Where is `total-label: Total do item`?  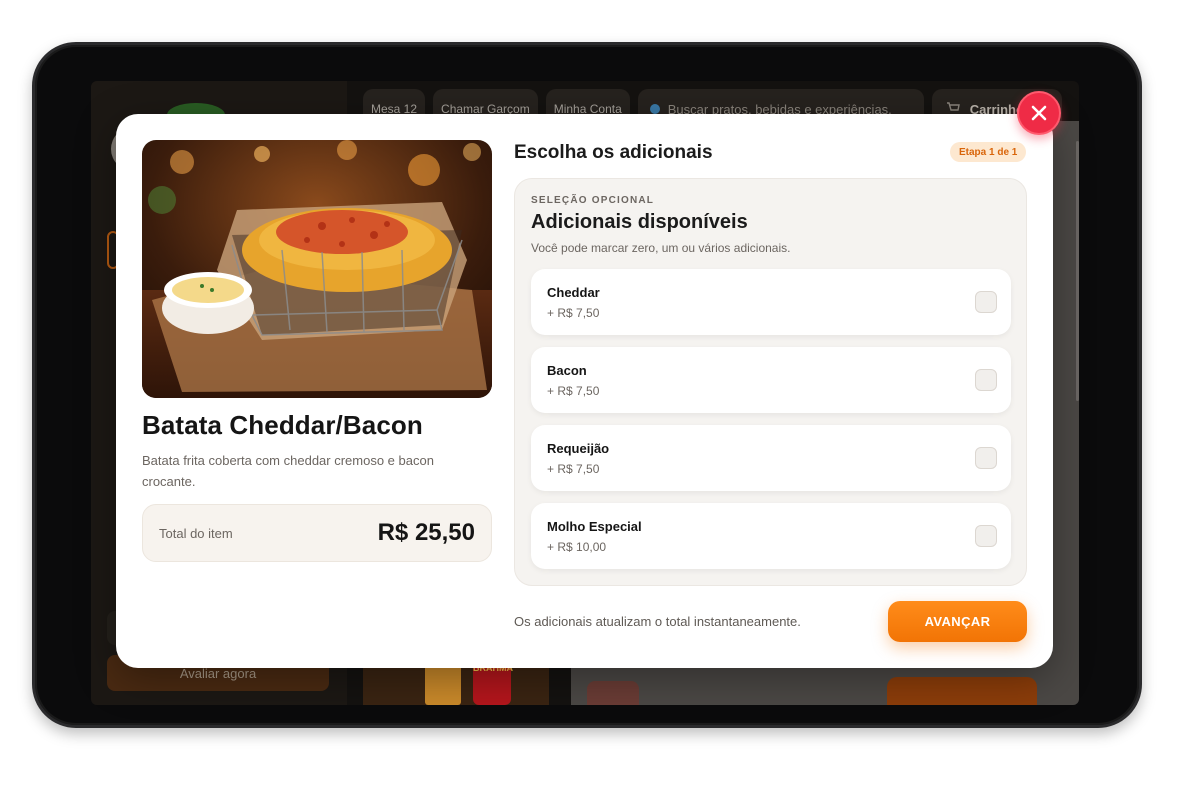
total-label: Total do item is located at coordinates (196, 533).